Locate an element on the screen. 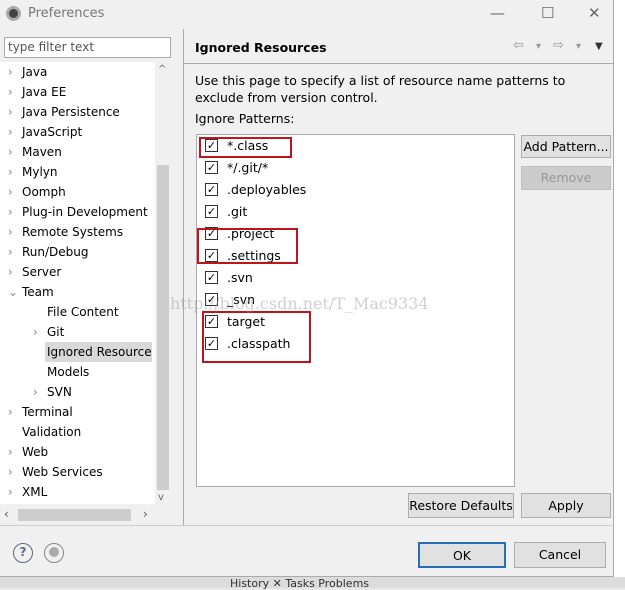 This screenshot has width=625, height=590. tree-item: Models is located at coordinates (61, 372).